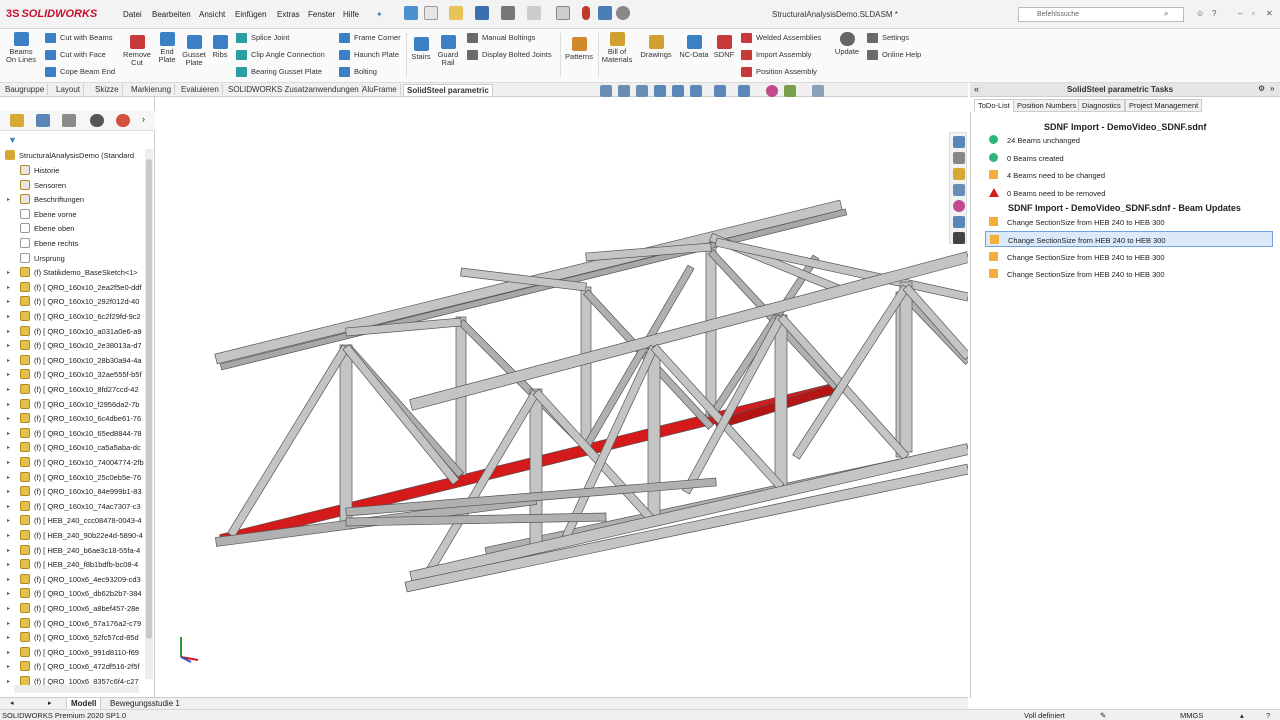 This screenshot has width=1280, height=720. Describe the element at coordinates (1164, 105) in the screenshot. I see `tab-project-management: Project Management` at that location.